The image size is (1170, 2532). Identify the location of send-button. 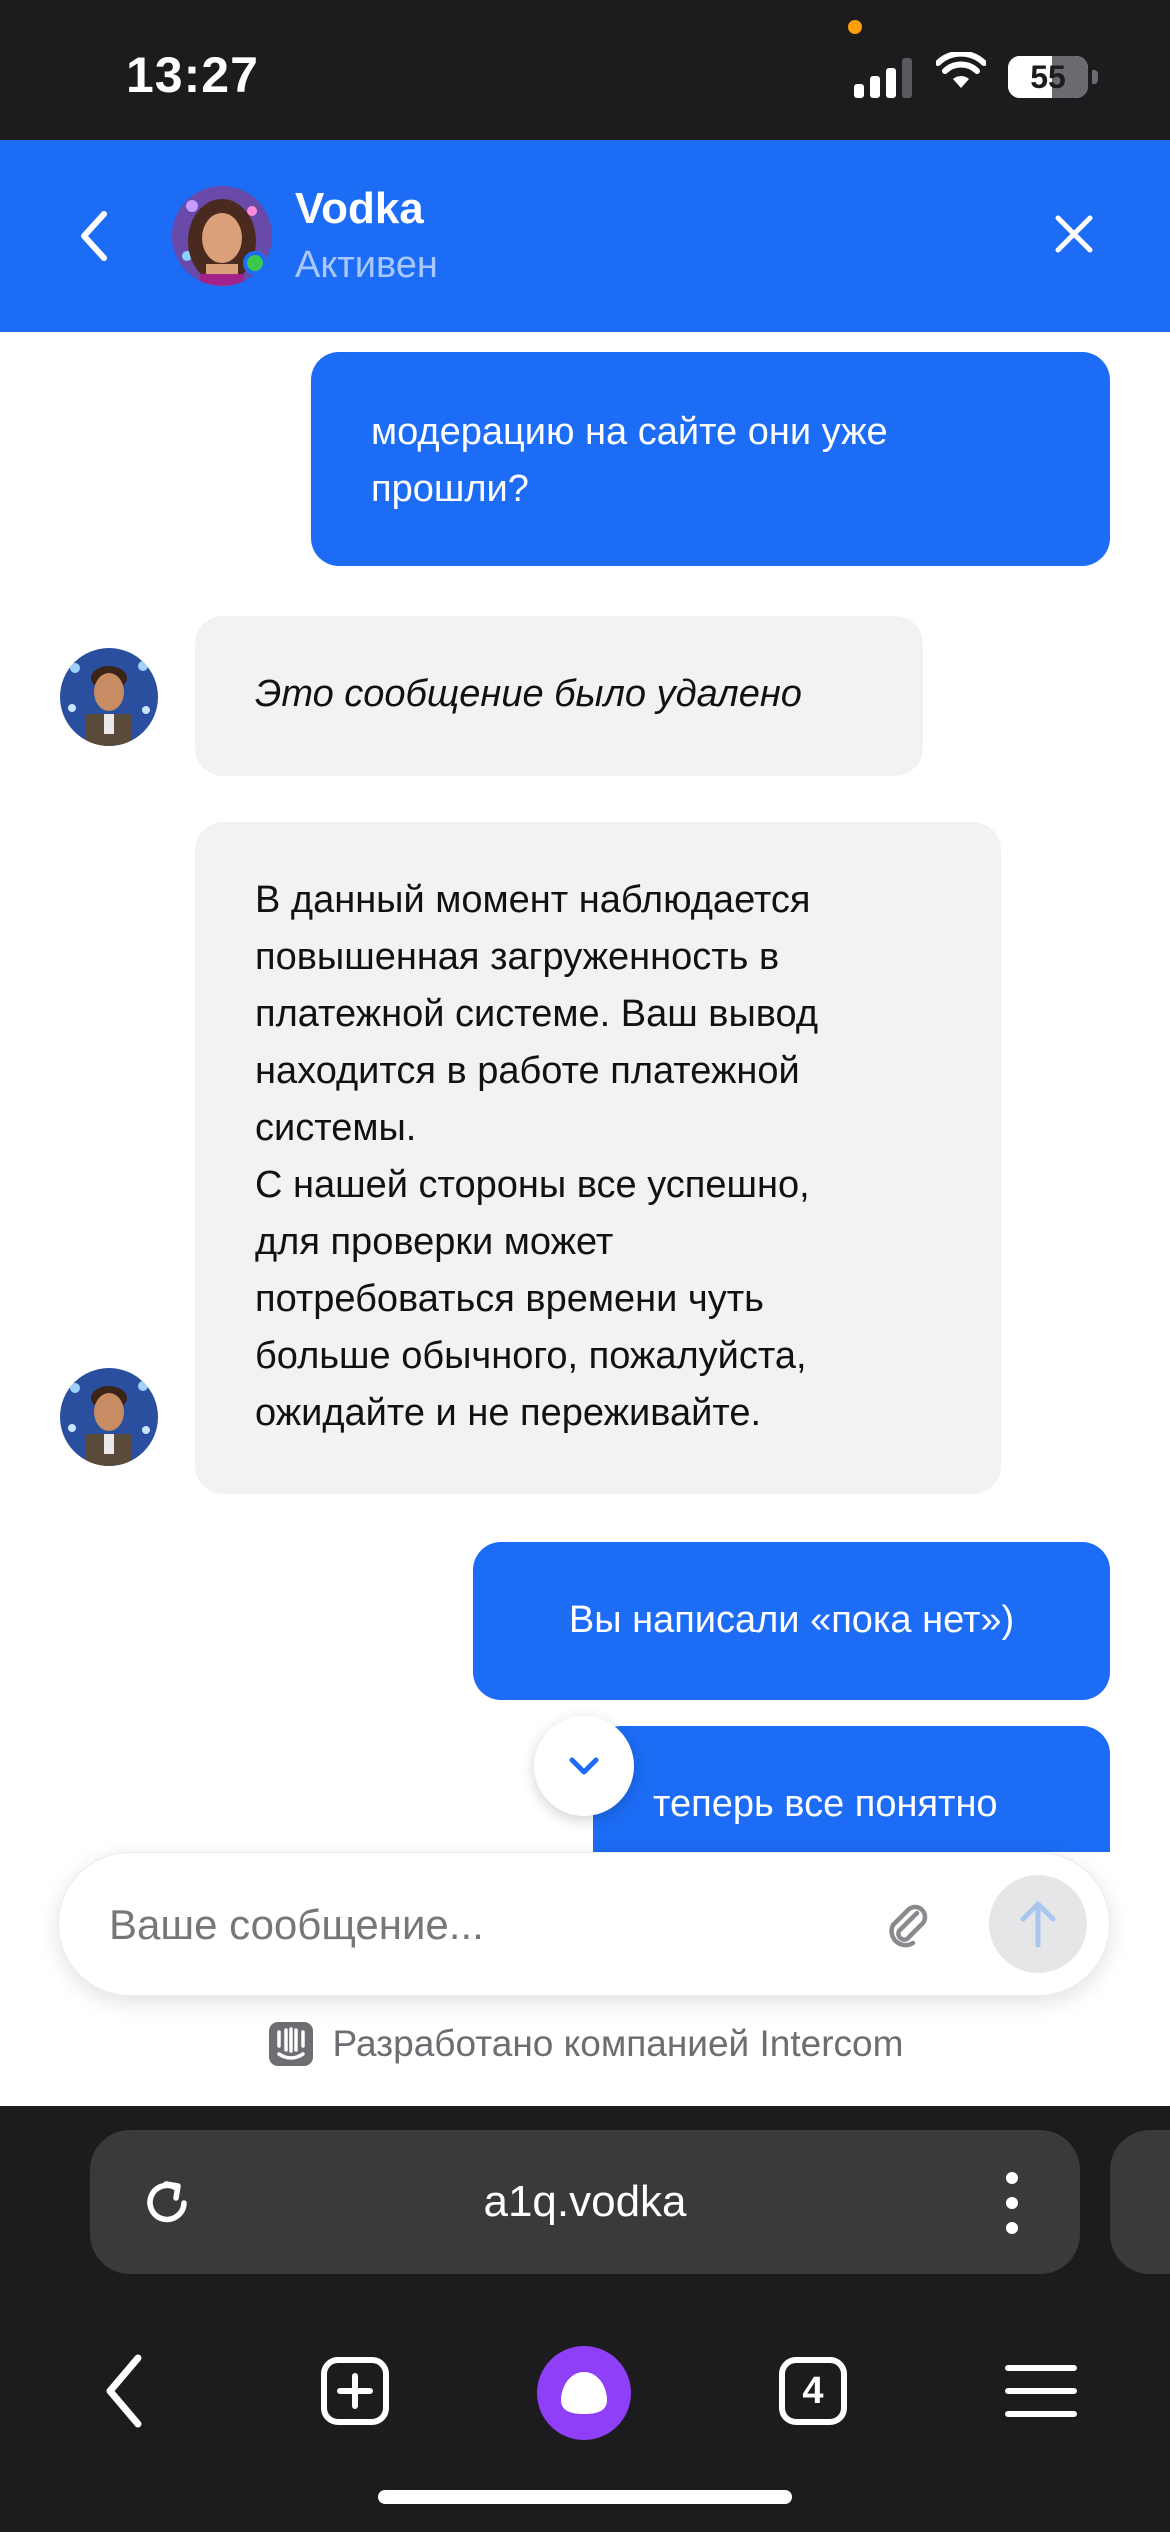
(1038, 1924).